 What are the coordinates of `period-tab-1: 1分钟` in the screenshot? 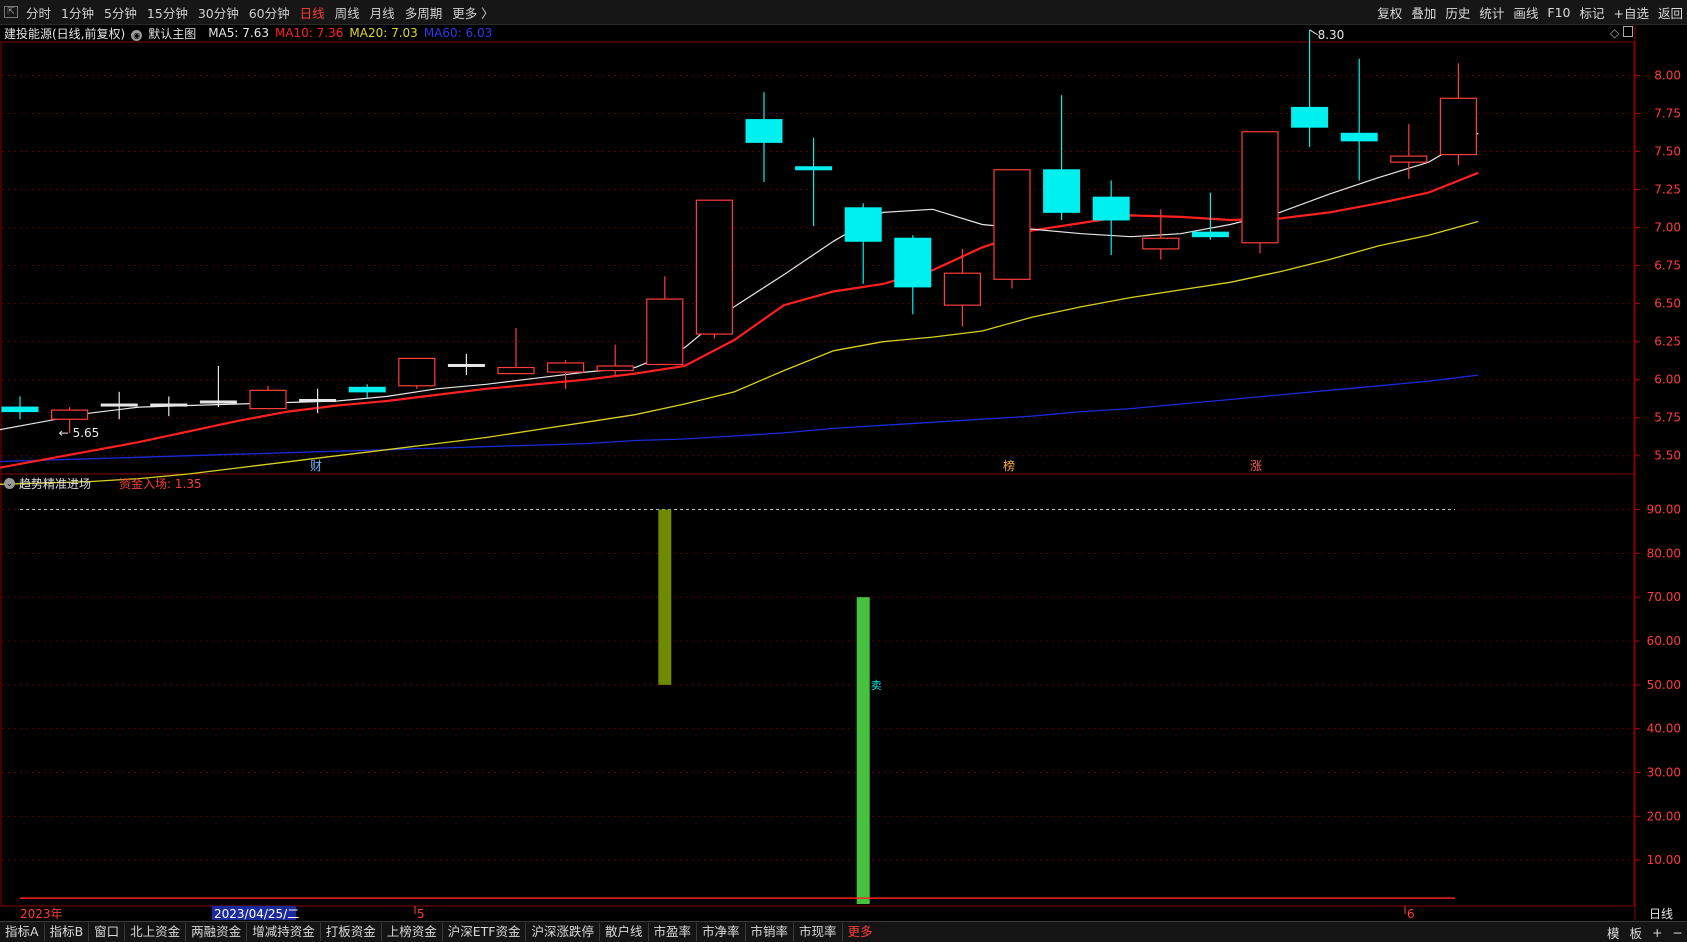 It's located at (77, 12).